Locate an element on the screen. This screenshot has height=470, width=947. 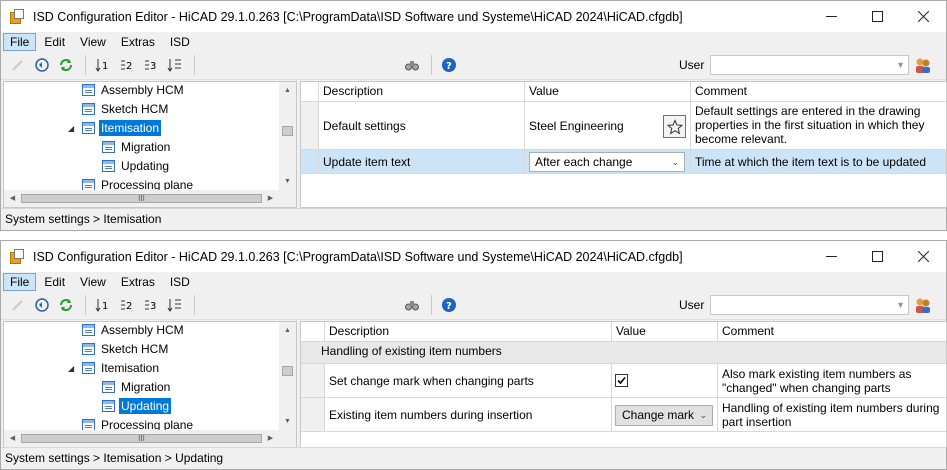
cell-description: Default settings is located at coordinates (422, 126).